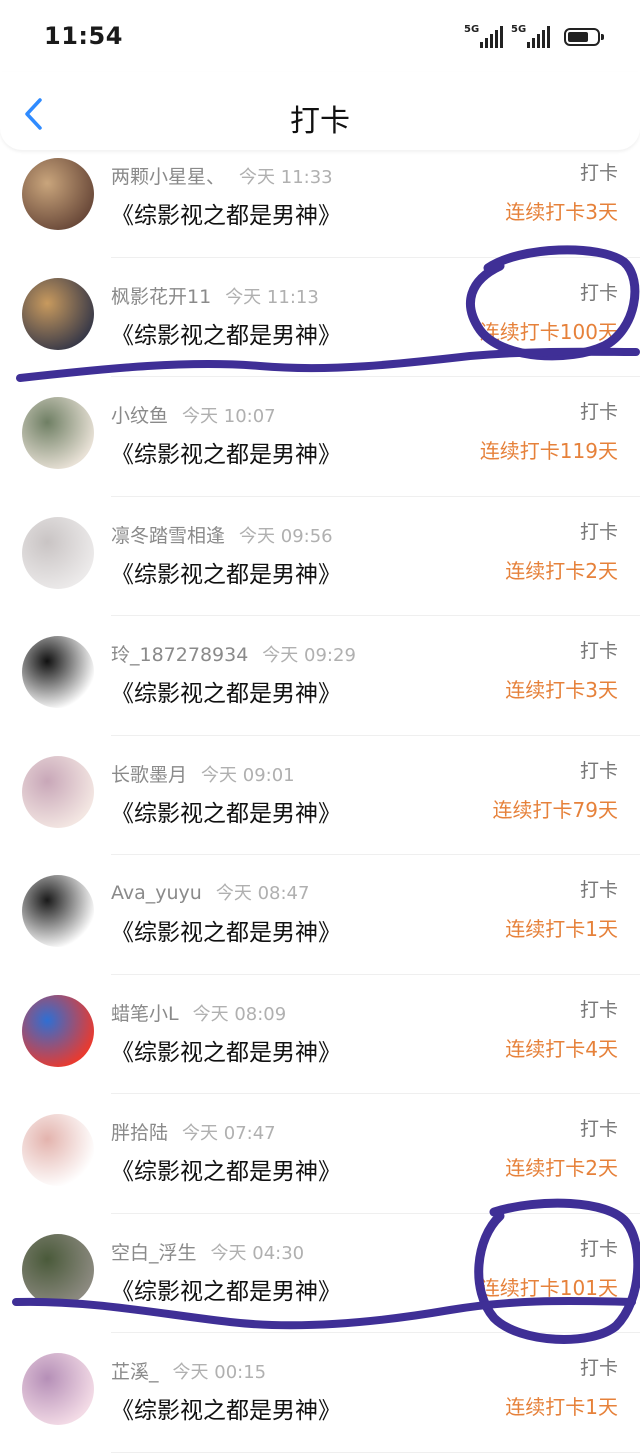  I want to click on user-name: 蜡笔小L 今天 08:09, so click(198, 1012).